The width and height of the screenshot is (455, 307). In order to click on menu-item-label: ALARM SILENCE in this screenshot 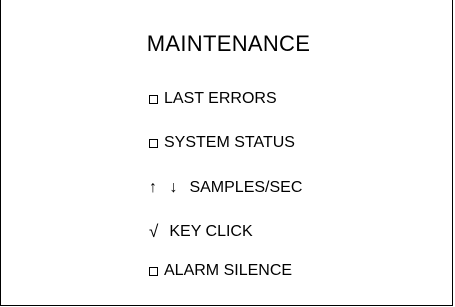, I will do `click(228, 270)`.